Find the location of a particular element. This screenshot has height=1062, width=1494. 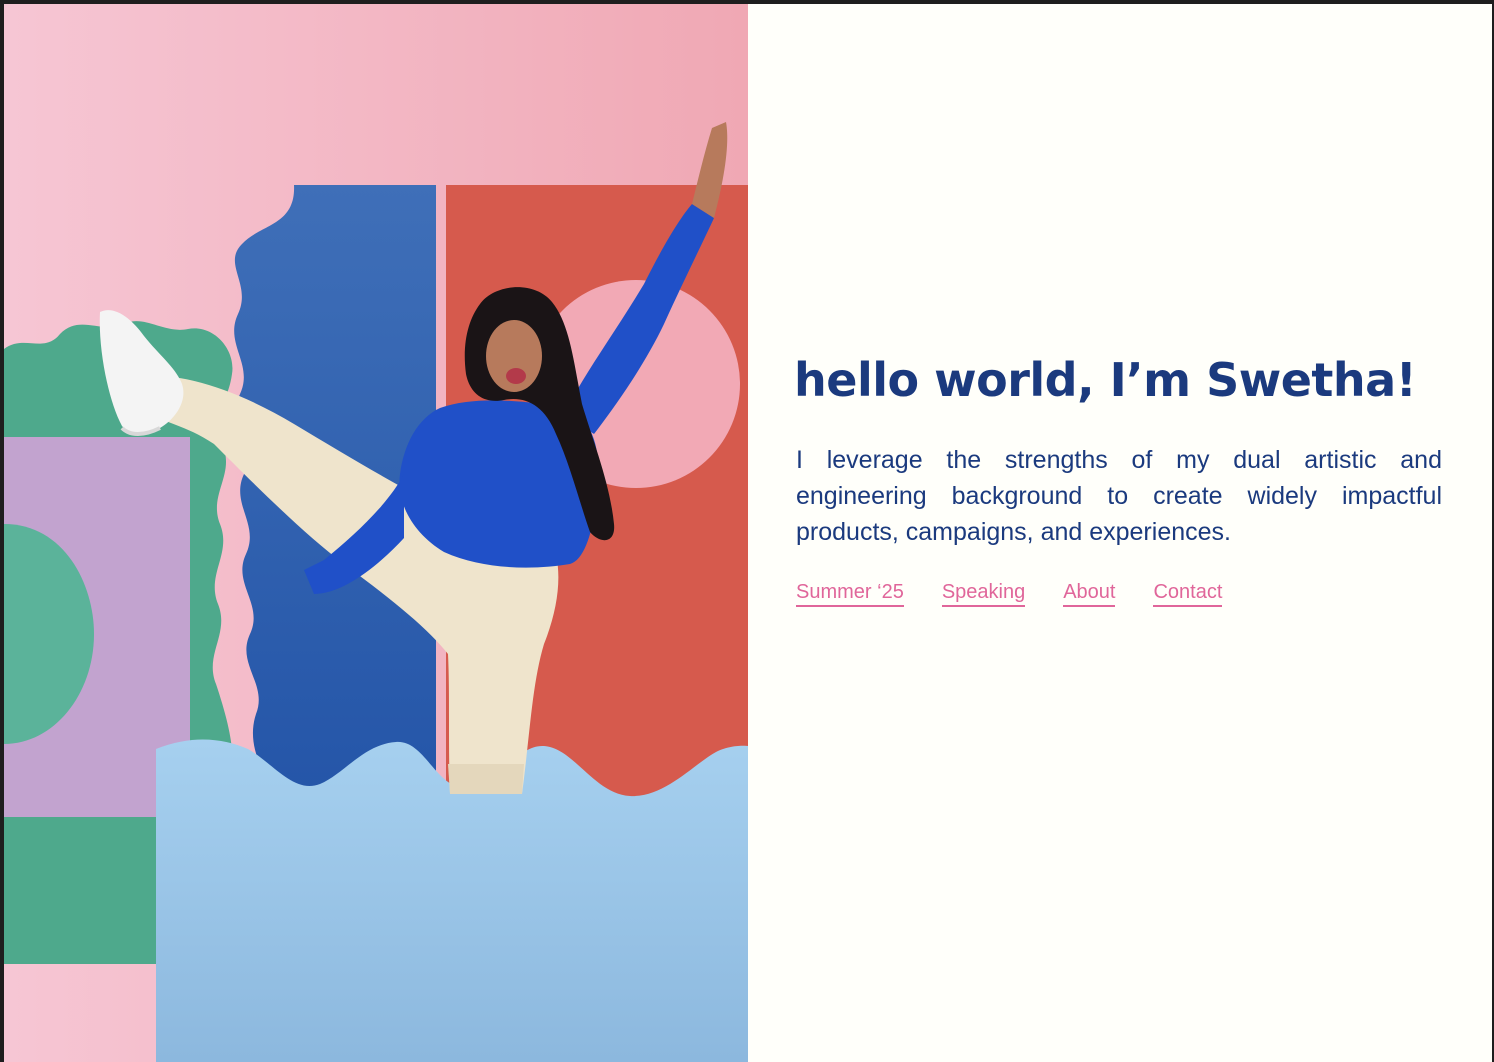

nav-link-about: About is located at coordinates (1089, 593).